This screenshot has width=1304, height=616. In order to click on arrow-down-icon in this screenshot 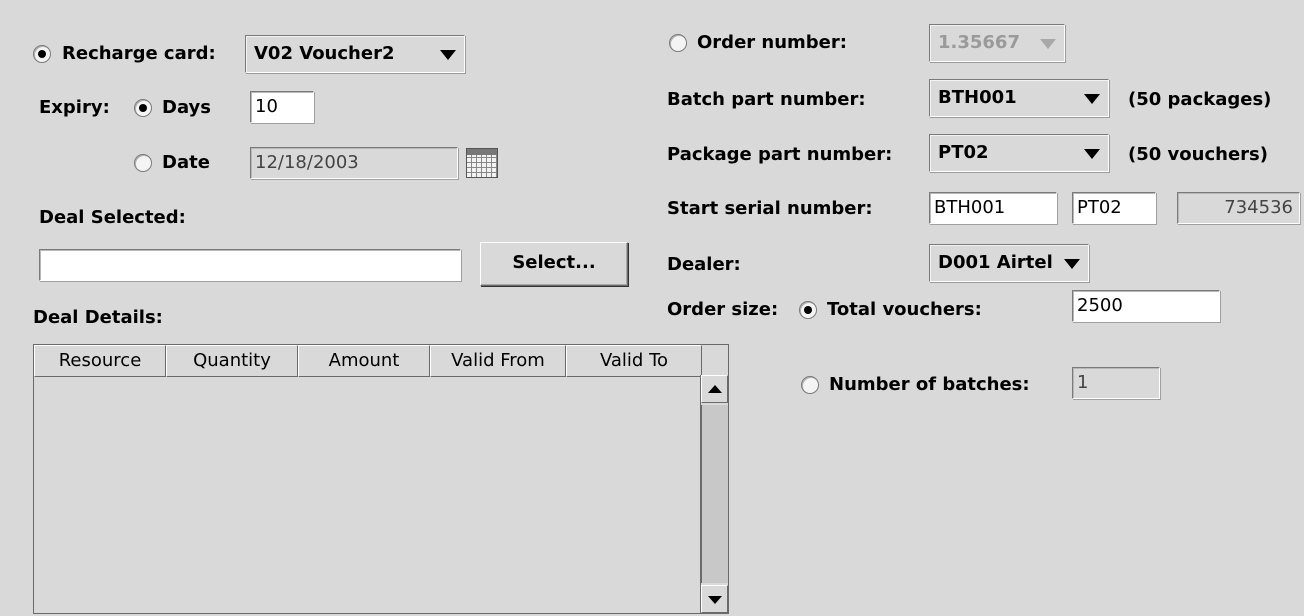, I will do `click(714, 599)`.